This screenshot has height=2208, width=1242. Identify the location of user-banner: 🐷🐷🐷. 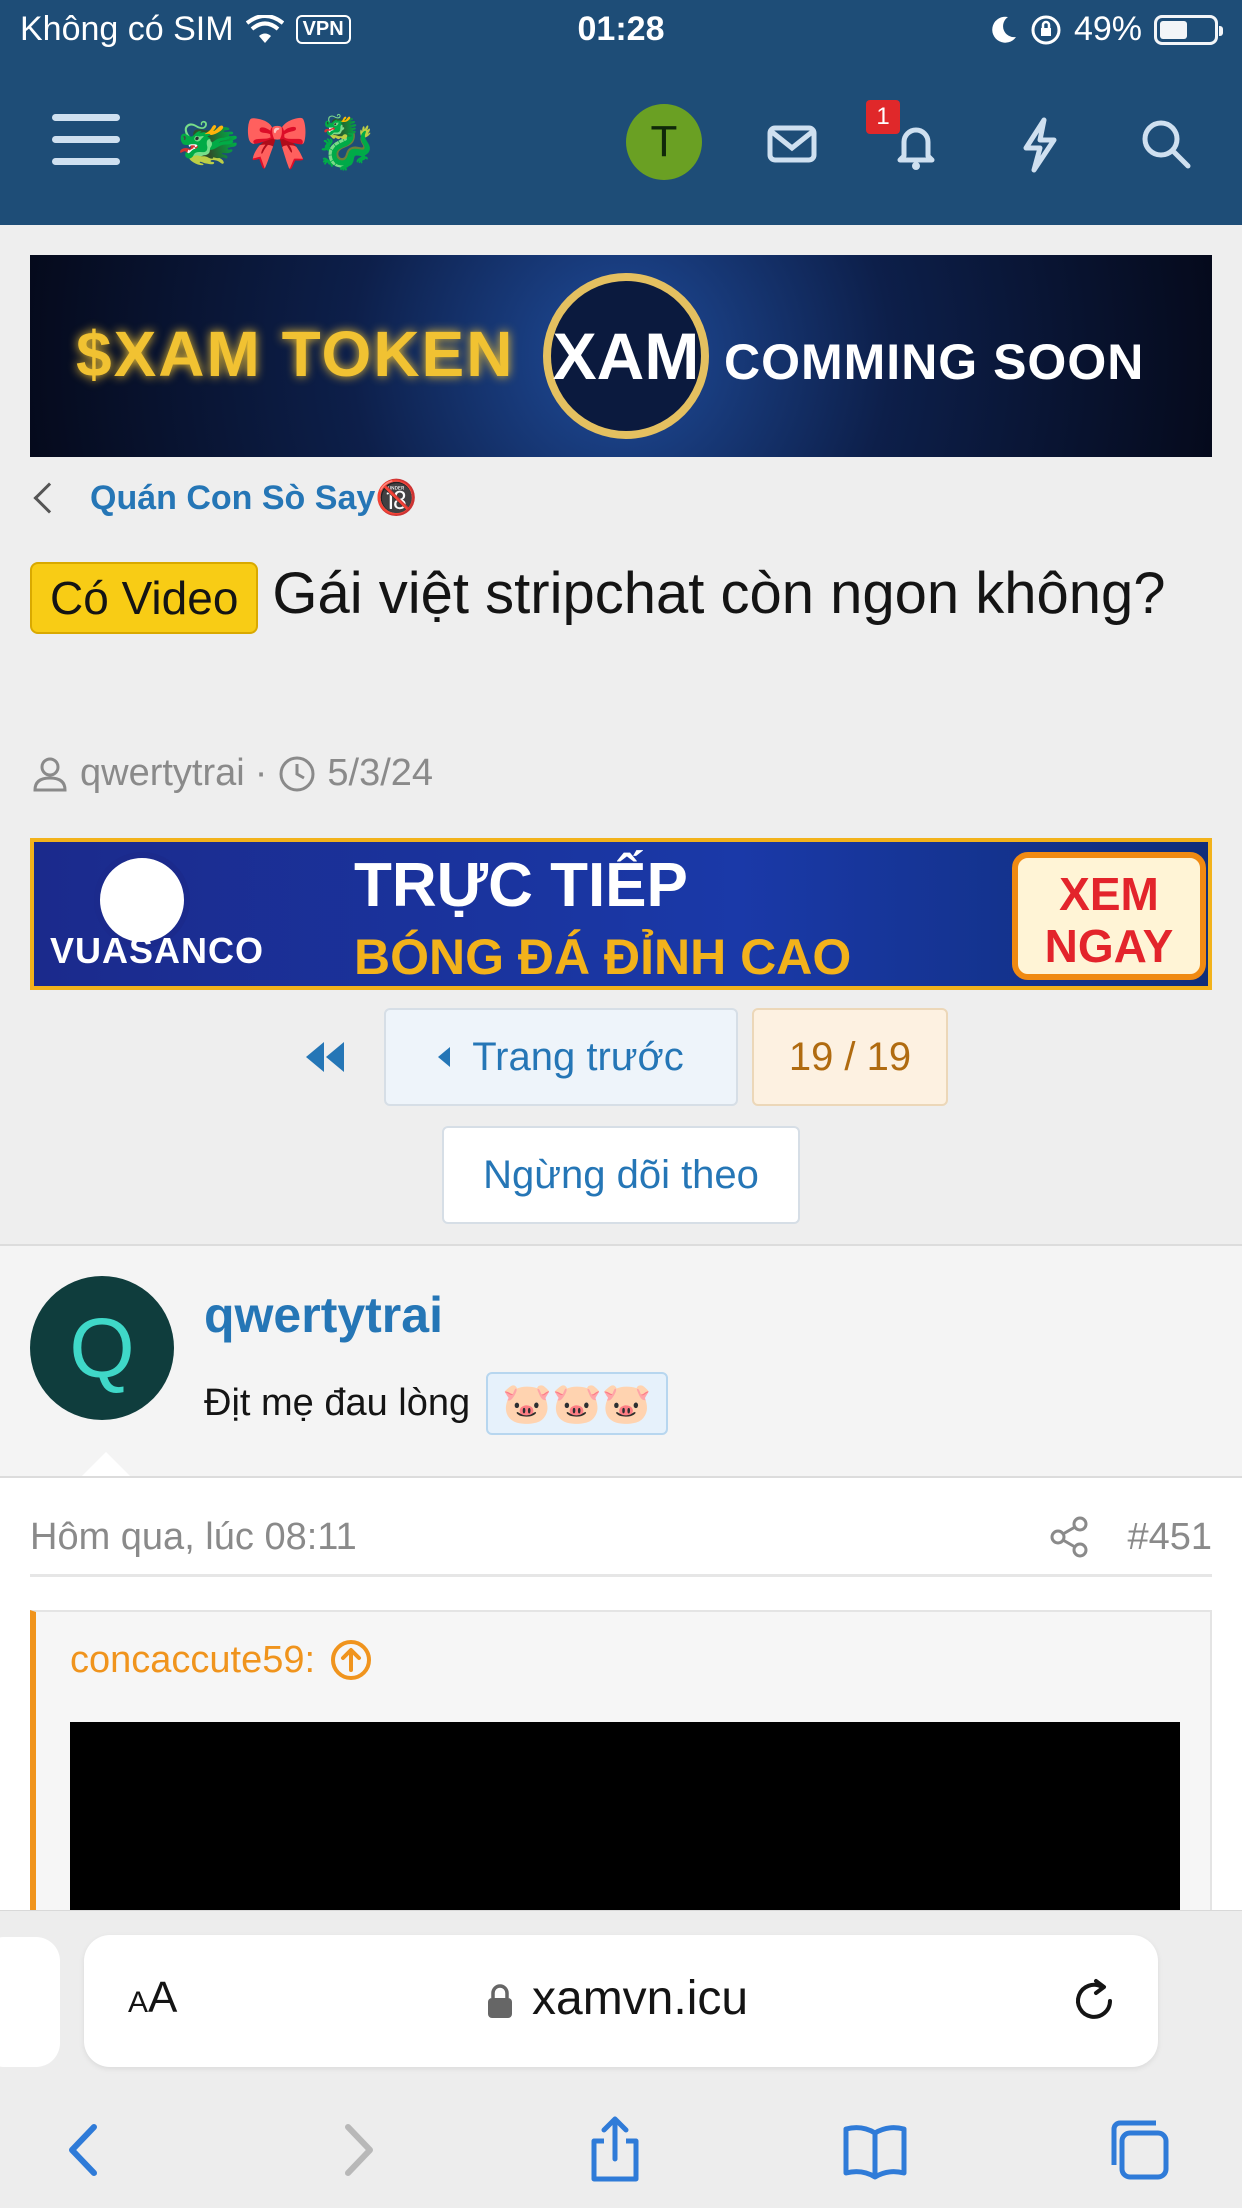
(577, 1403).